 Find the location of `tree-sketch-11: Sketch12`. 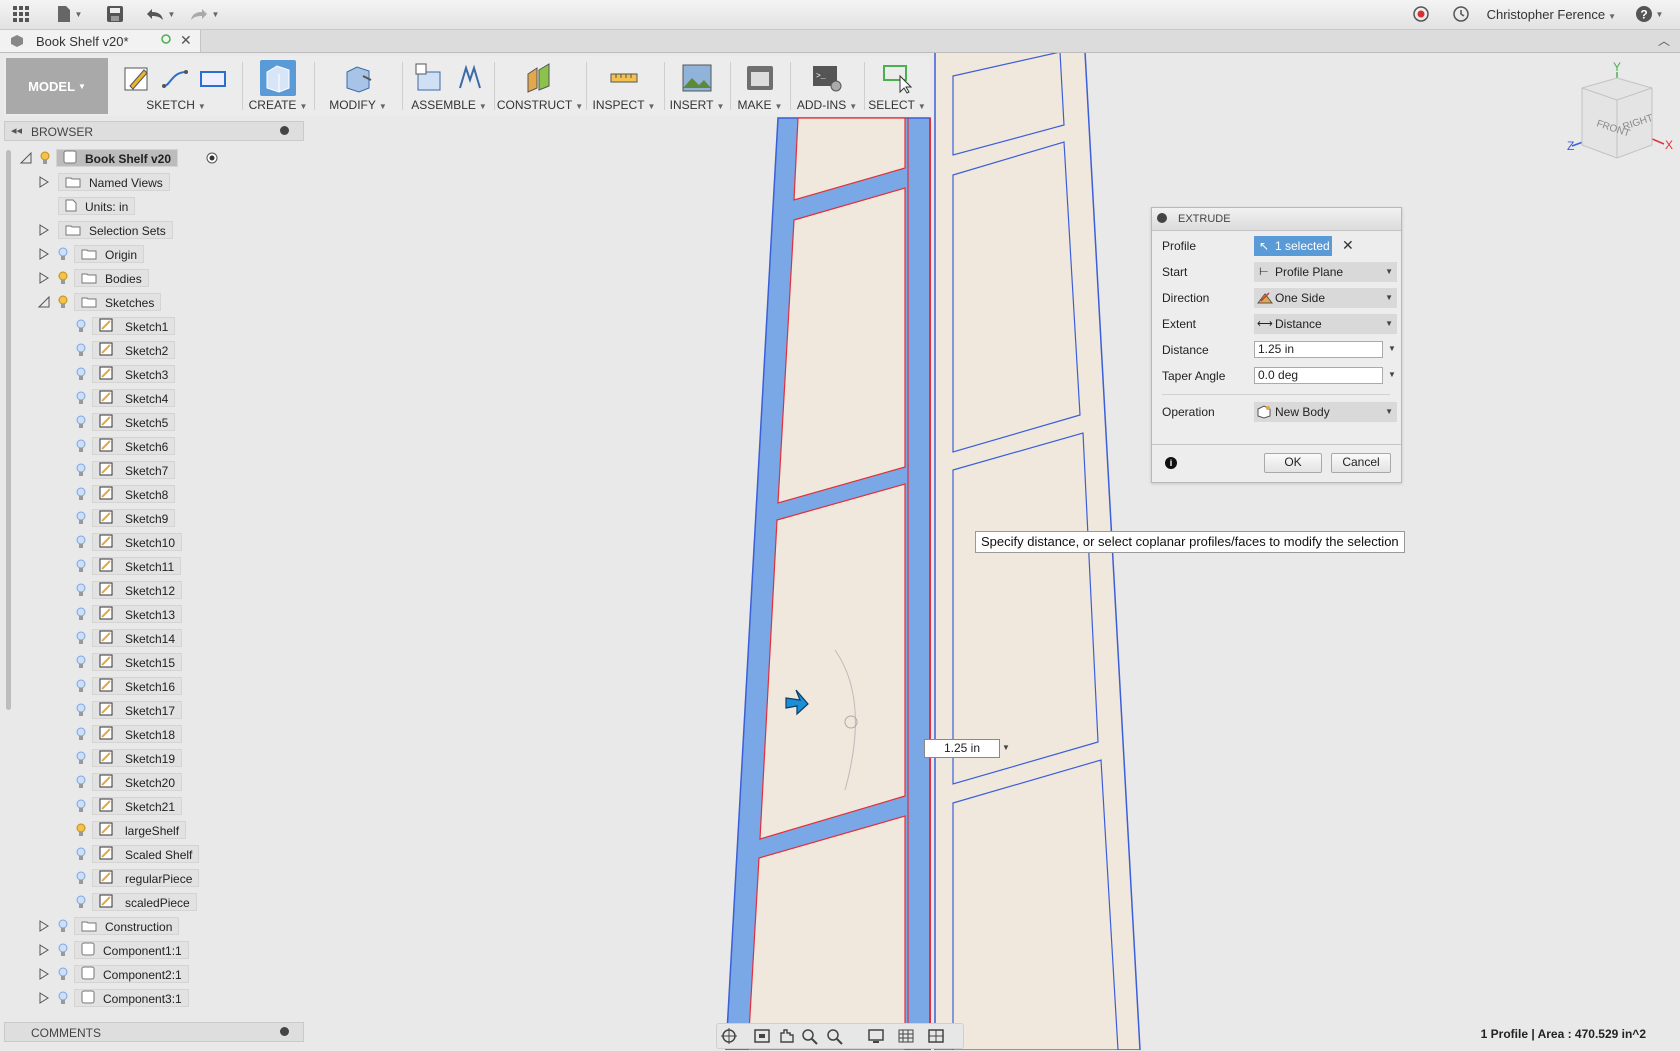

tree-sketch-11: Sketch12 is located at coordinates (150, 590).